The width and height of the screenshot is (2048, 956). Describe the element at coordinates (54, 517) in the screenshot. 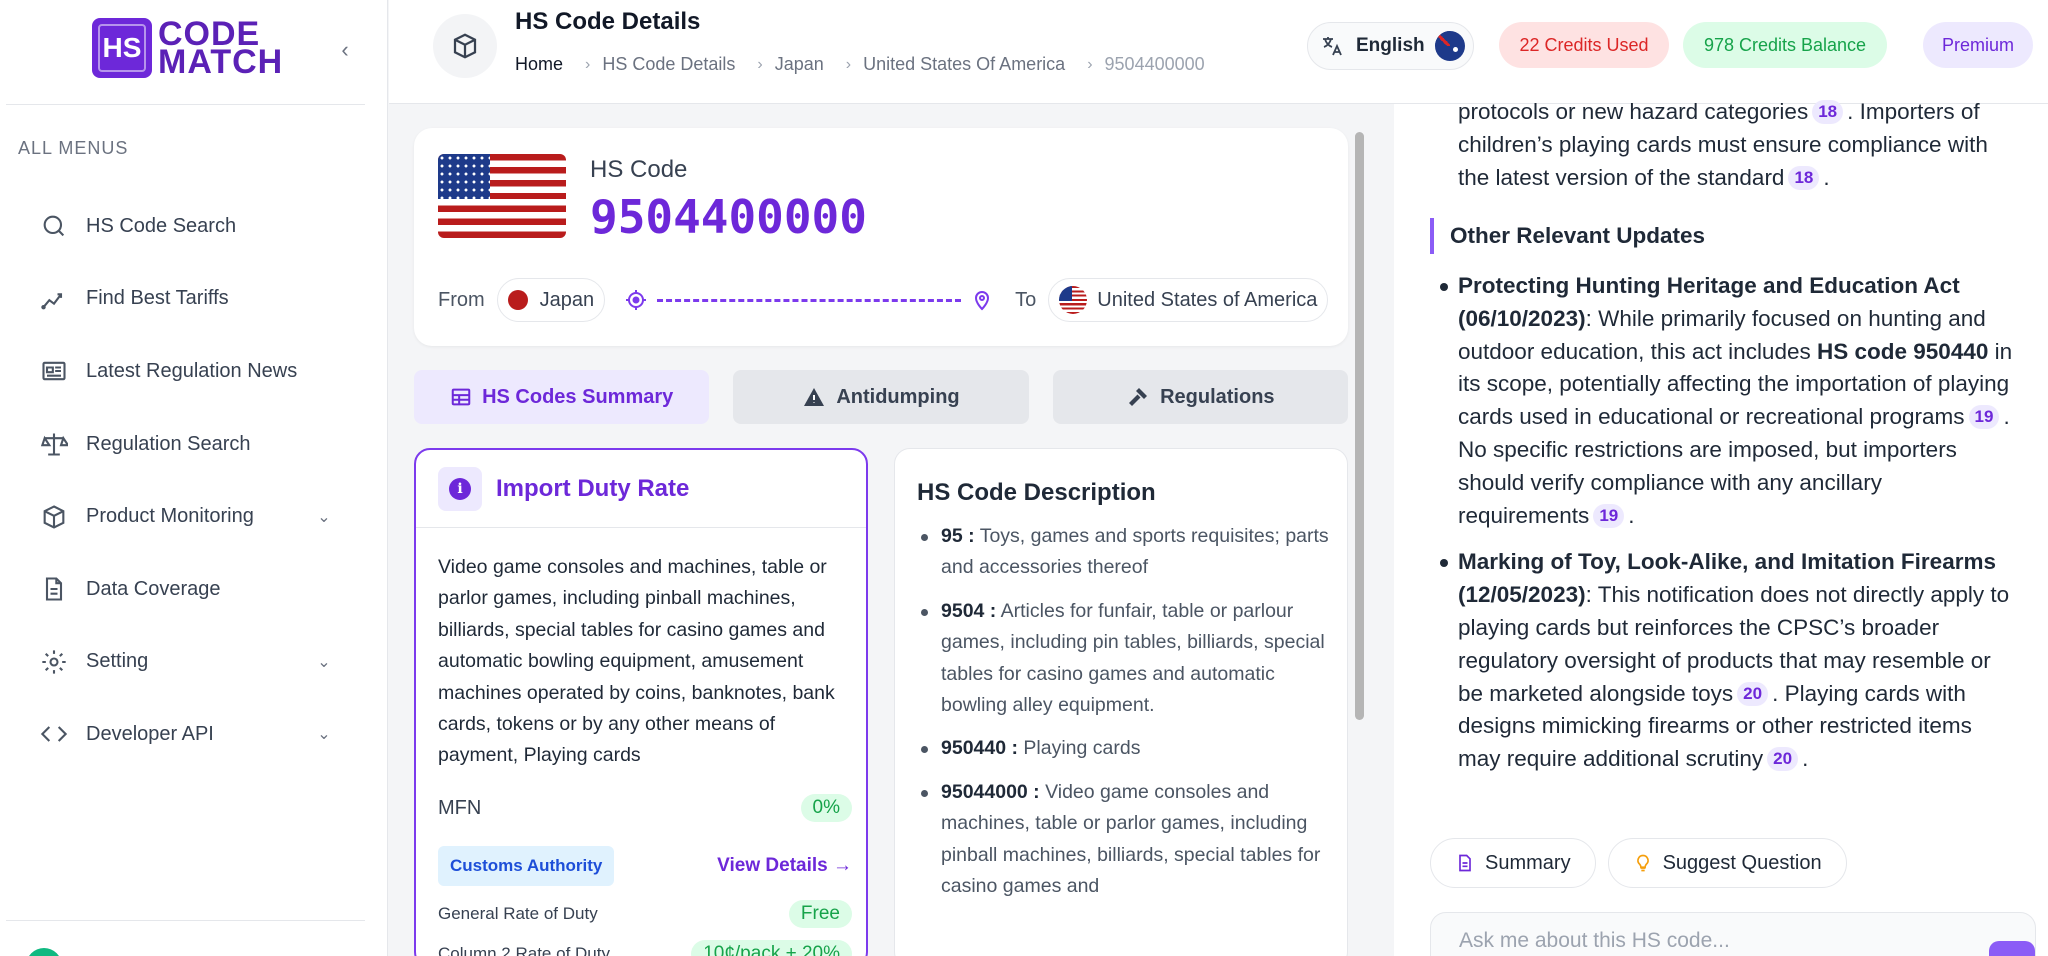

I see `box-icon` at that location.